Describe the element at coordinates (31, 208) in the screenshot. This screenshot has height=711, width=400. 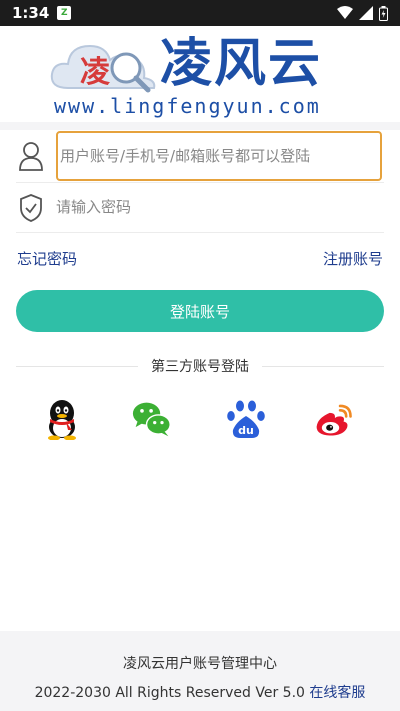
I see `shield-check-icon` at that location.